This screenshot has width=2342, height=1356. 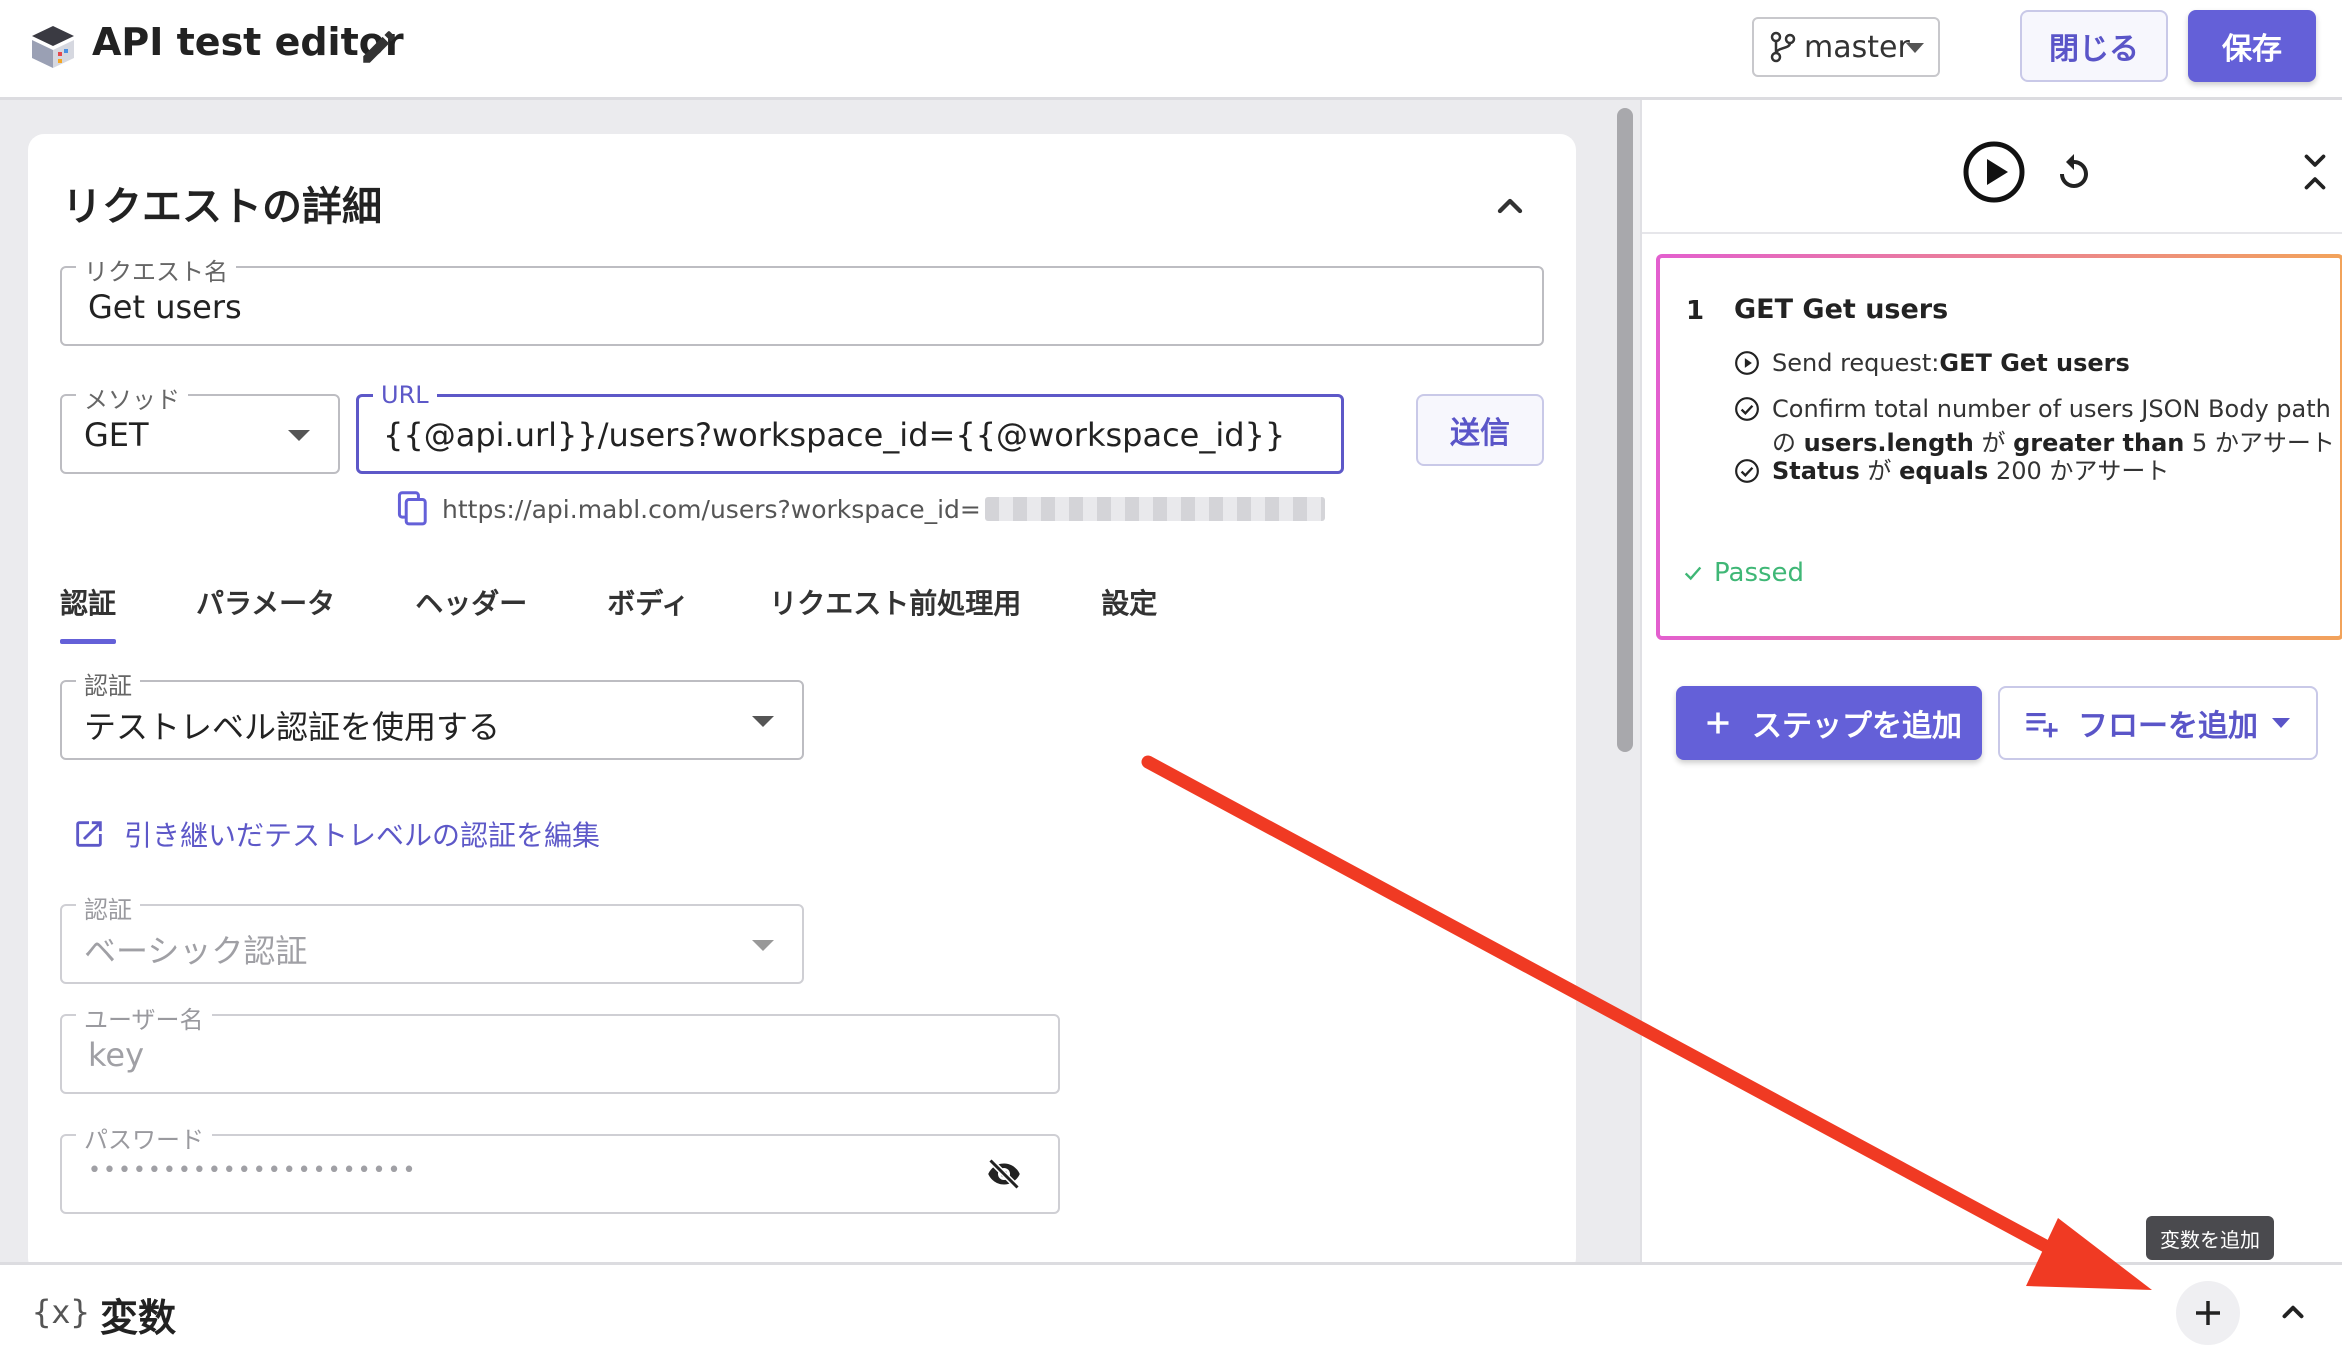 What do you see at coordinates (432, 937) in the screenshot?
I see `auth-type-select: 認証 ベーシック認証` at bounding box center [432, 937].